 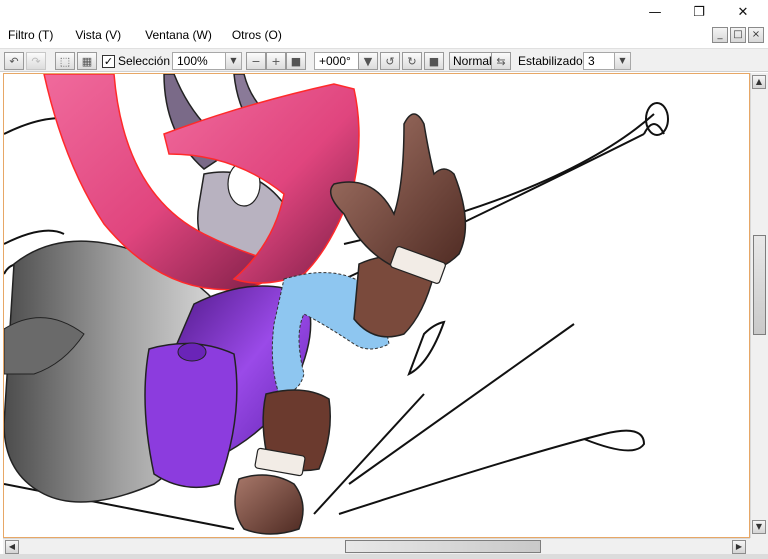 I want to click on flip-button: ⇆, so click(x=501, y=61).